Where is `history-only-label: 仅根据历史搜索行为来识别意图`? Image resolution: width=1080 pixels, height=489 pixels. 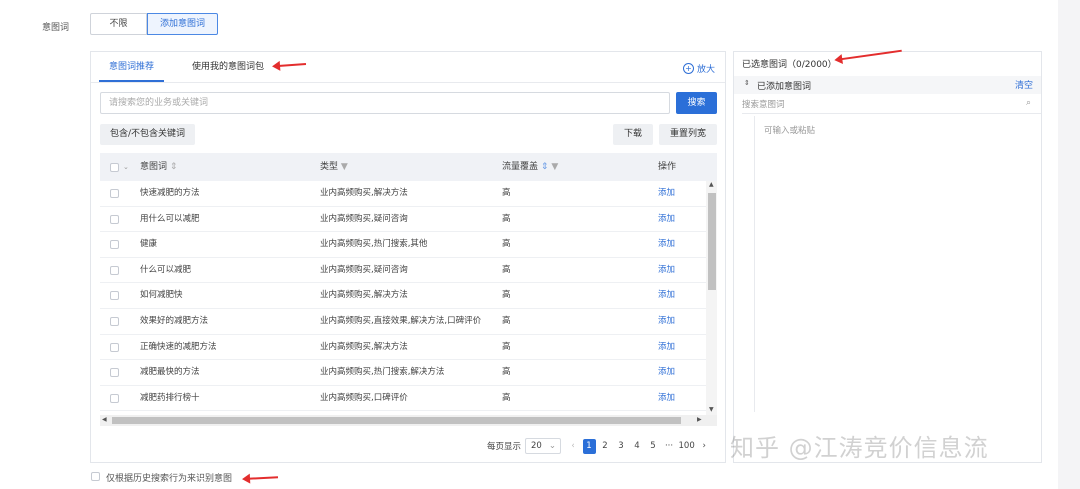
history-only-label: 仅根据历史搜索行为来识别意图 is located at coordinates (169, 479).